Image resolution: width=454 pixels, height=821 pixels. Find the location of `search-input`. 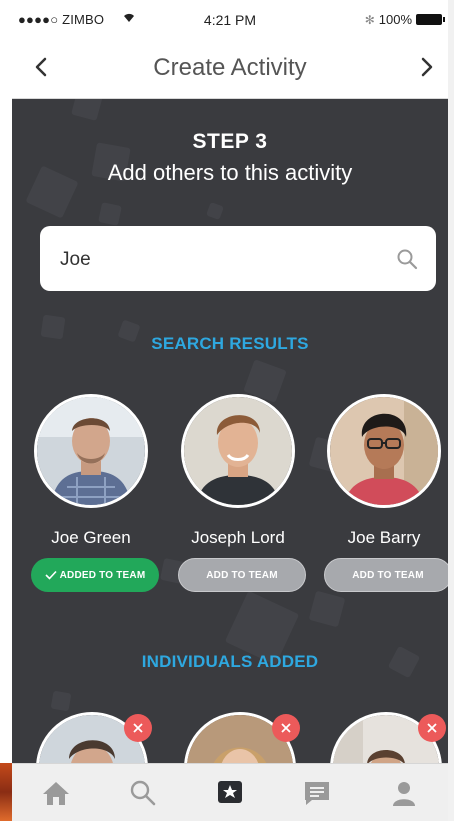

search-input is located at coordinates (220, 260).